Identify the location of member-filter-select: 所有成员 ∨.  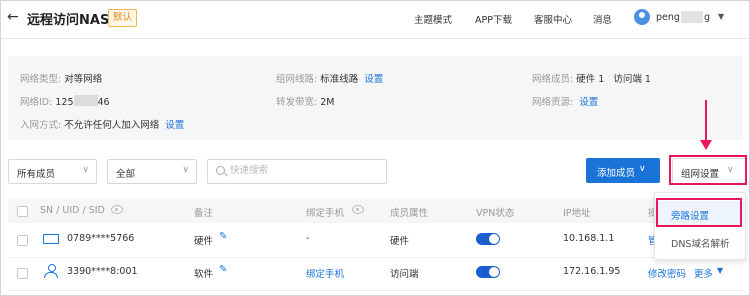
(52, 171).